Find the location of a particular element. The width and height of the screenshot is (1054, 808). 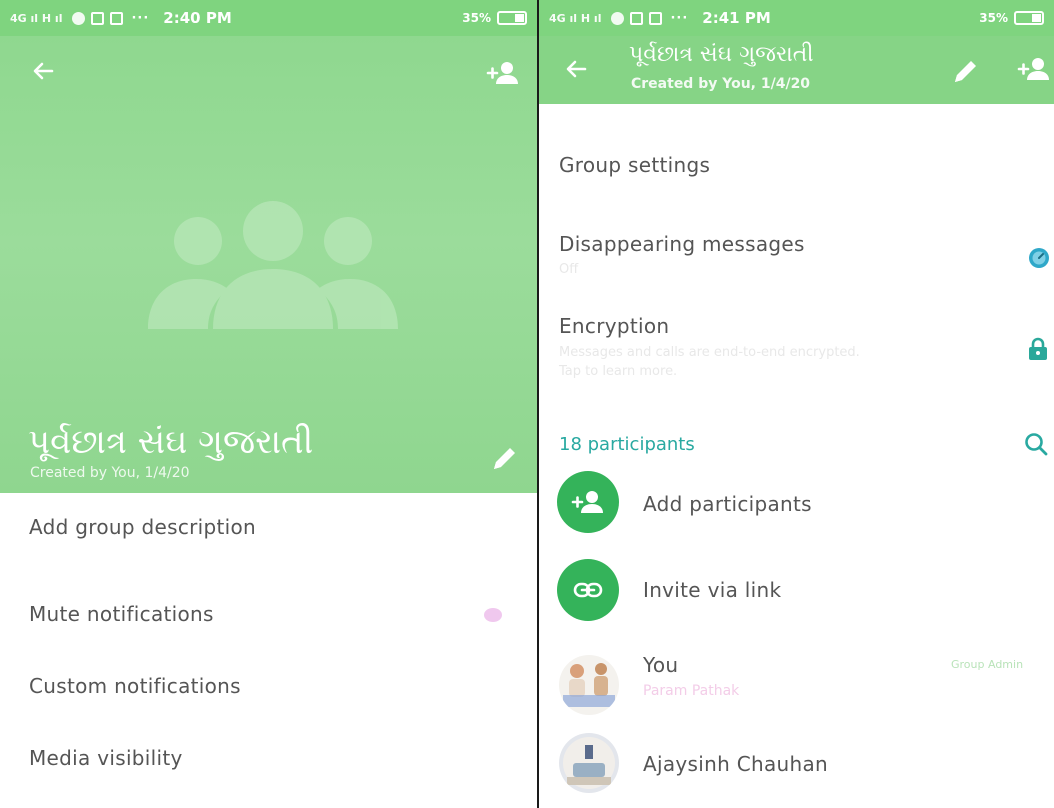

add-participants-label: Add participants is located at coordinates (727, 504).